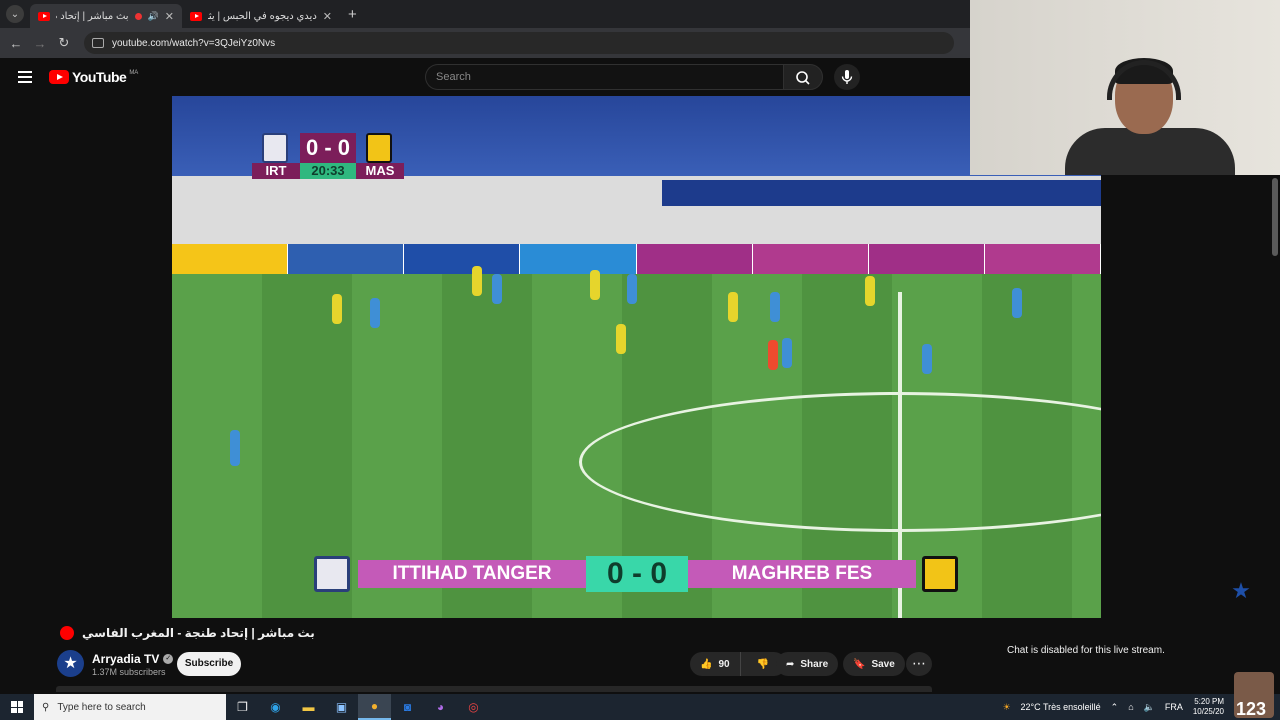 The height and width of the screenshot is (720, 1280). I want to click on like-button: 👍 90, so click(715, 664).